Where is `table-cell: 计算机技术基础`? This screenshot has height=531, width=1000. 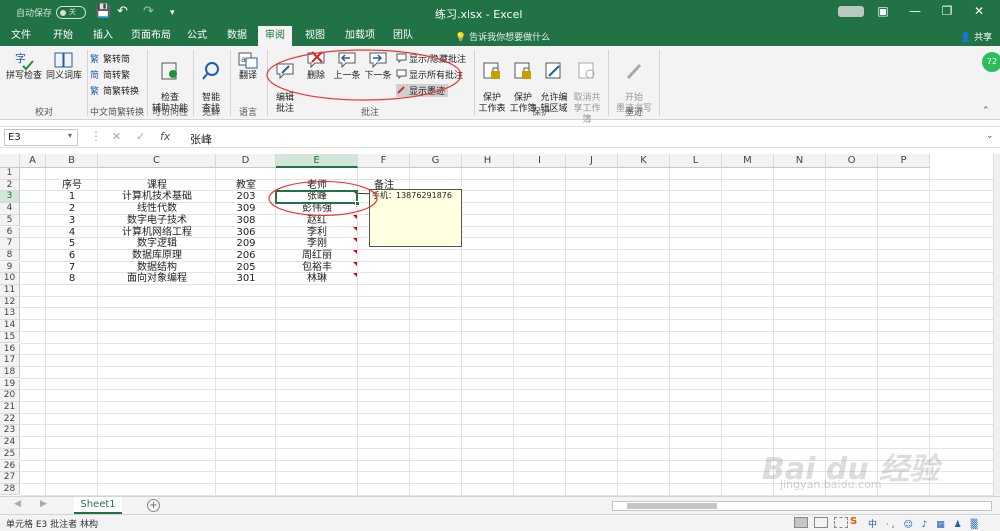
table-cell: 计算机技术基础 is located at coordinates (157, 197).